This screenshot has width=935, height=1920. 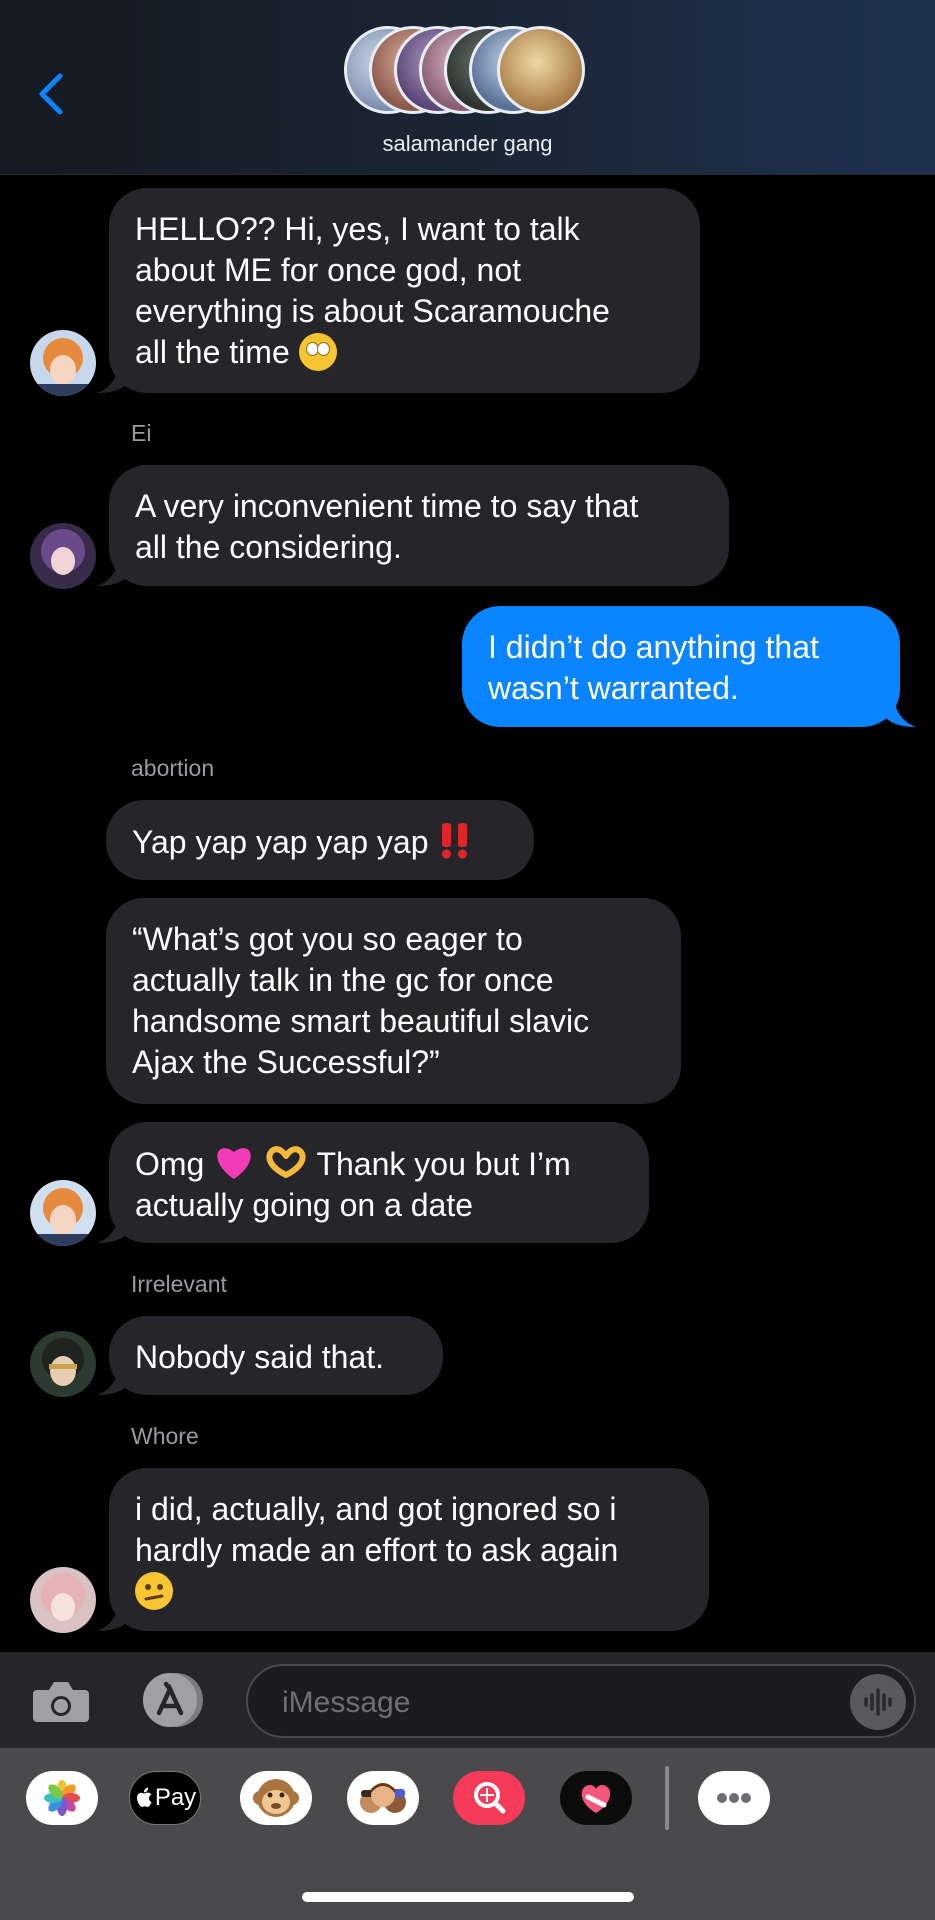 I want to click on message-text: Yap yap yap yap yap, so click(x=280, y=842).